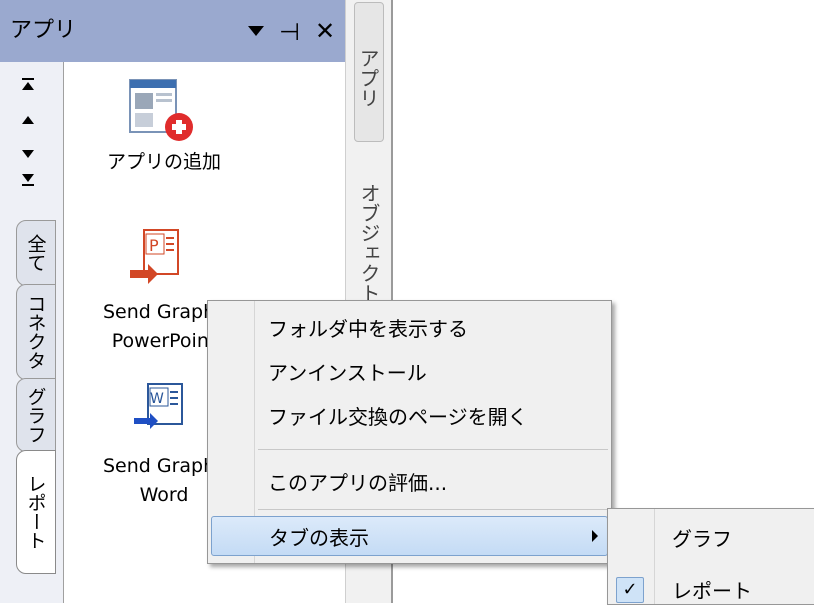 Image resolution: width=814 pixels, height=605 pixels. Describe the element at coordinates (172, 31) in the screenshot. I see `panel-title-bar: アプリ ⊣ ✕` at that location.